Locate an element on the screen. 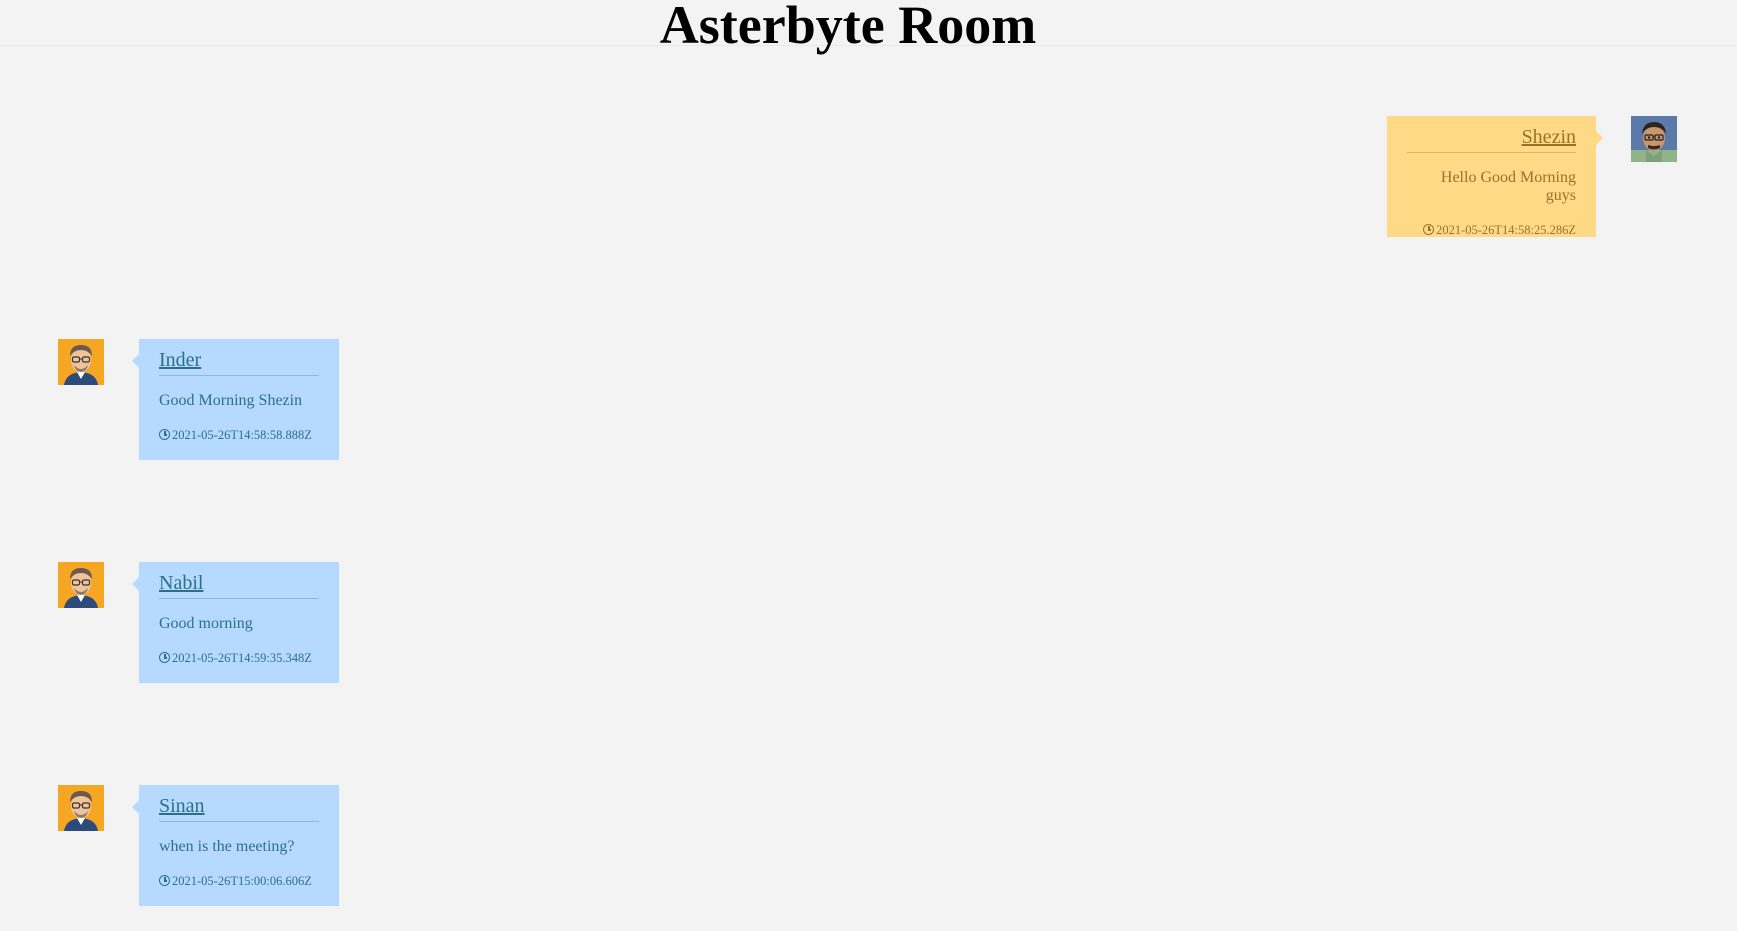 The height and width of the screenshot is (931, 1737). message-text: Good morning is located at coordinates (206, 623).